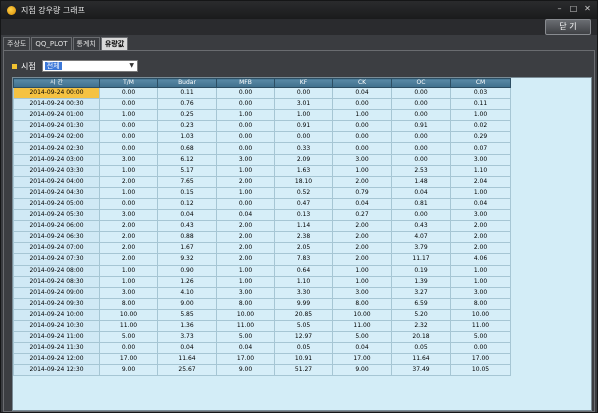  Describe the element at coordinates (421, 314) in the screenshot. I see `value-cell: 5.20` at that location.